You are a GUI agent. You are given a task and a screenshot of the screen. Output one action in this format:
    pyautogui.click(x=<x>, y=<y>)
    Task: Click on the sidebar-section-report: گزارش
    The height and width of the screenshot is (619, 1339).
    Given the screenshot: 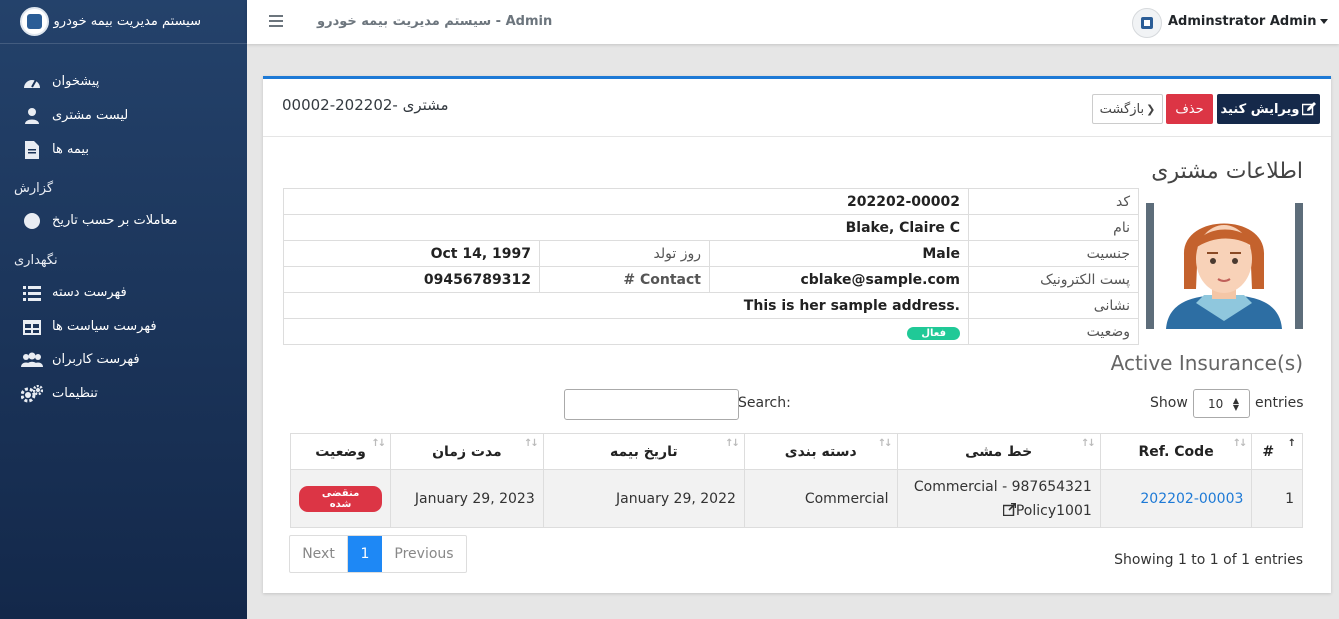 What is the action you would take?
    pyautogui.click(x=34, y=188)
    